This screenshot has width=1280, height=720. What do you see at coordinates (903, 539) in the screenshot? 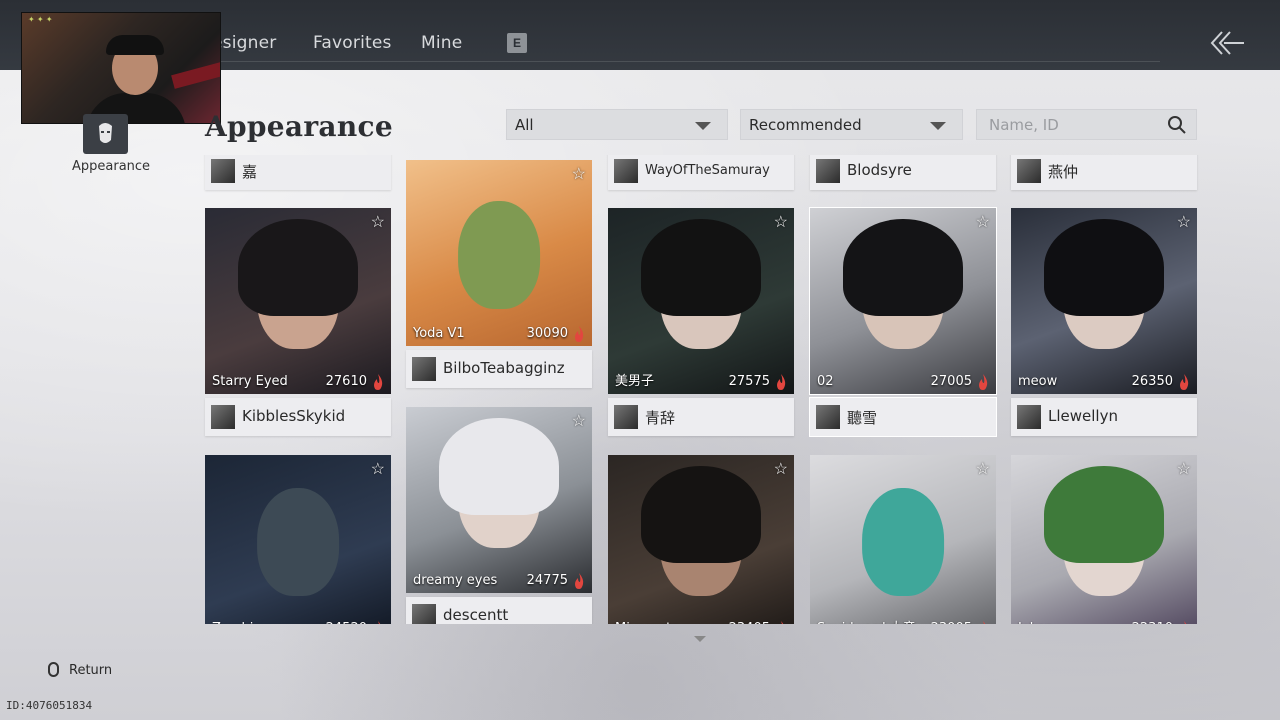
I see `appearance-card: ☆ Squidward 大章 23005` at bounding box center [903, 539].